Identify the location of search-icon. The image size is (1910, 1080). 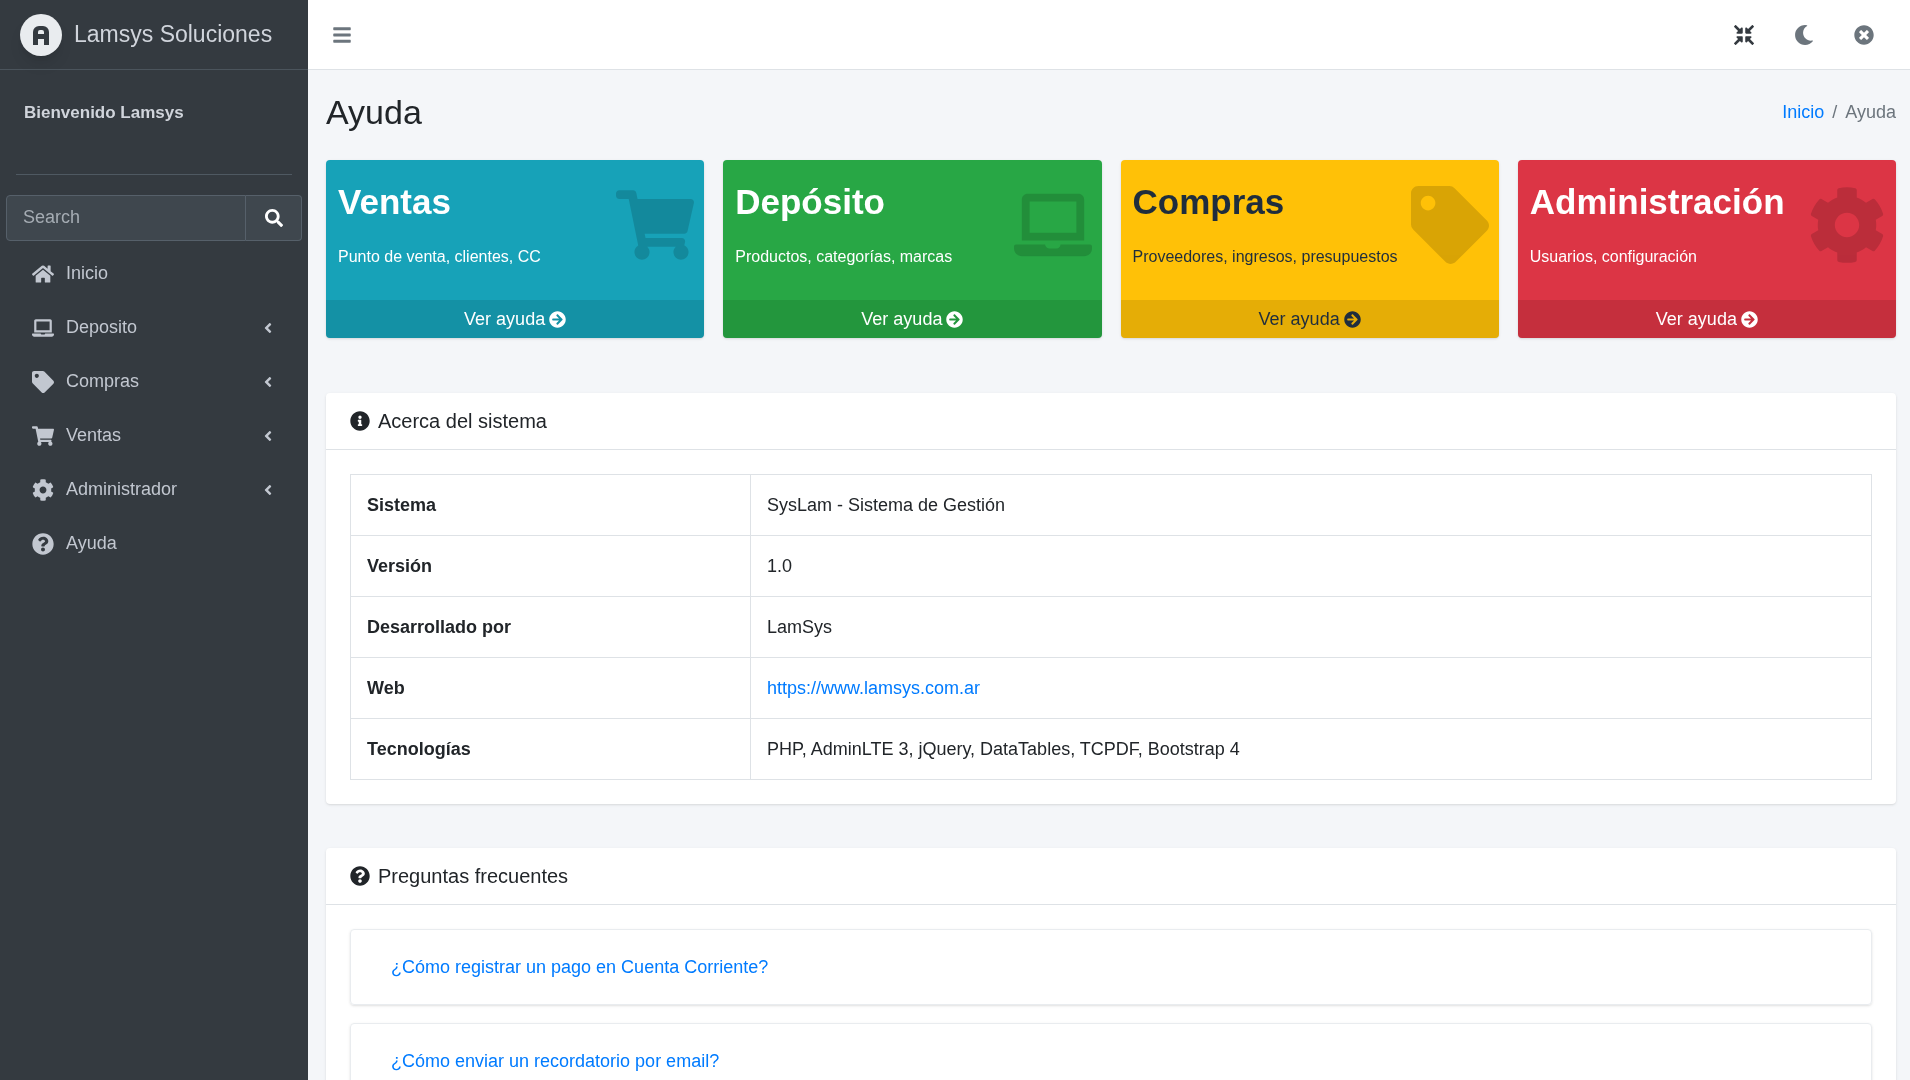
(273, 217).